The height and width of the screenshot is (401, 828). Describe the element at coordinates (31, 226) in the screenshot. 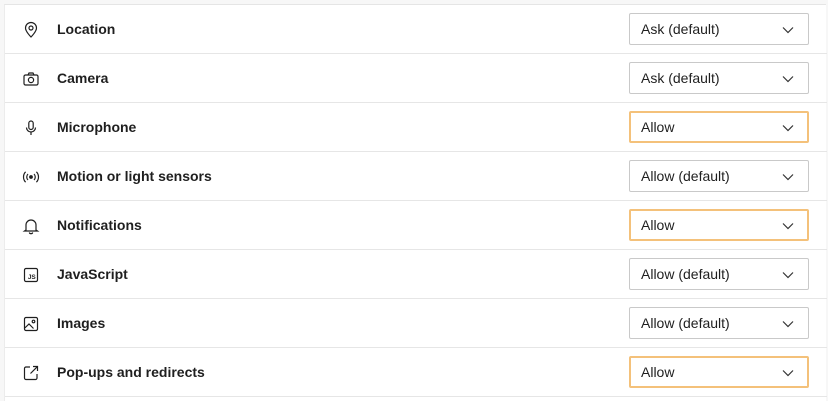

I see `bell-icon` at that location.